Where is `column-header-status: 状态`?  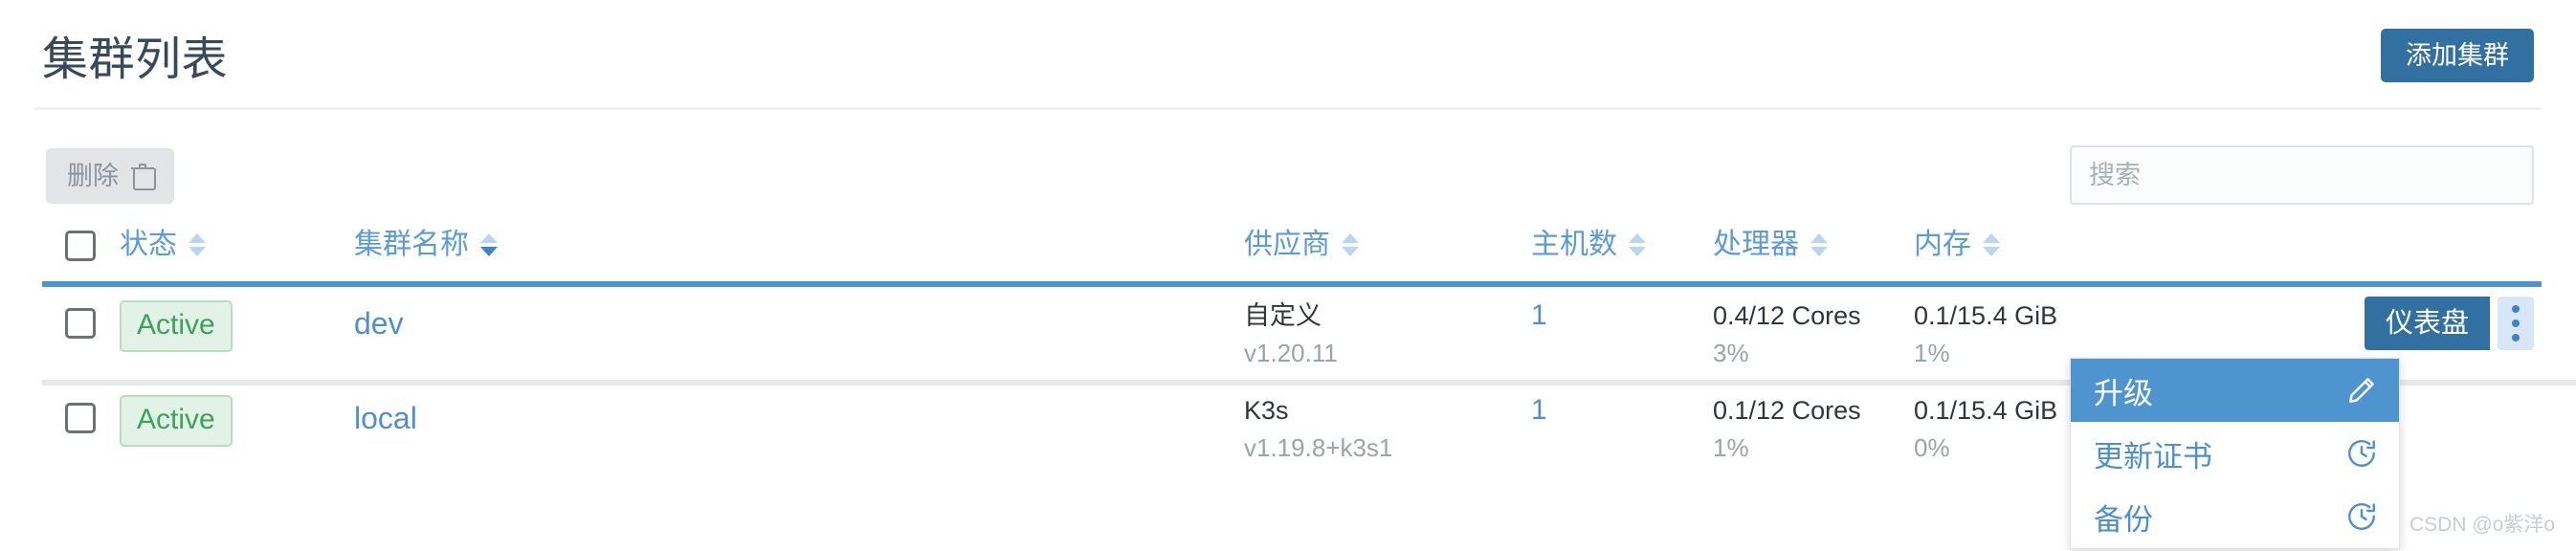
column-header-status: 状态 is located at coordinates (163, 245).